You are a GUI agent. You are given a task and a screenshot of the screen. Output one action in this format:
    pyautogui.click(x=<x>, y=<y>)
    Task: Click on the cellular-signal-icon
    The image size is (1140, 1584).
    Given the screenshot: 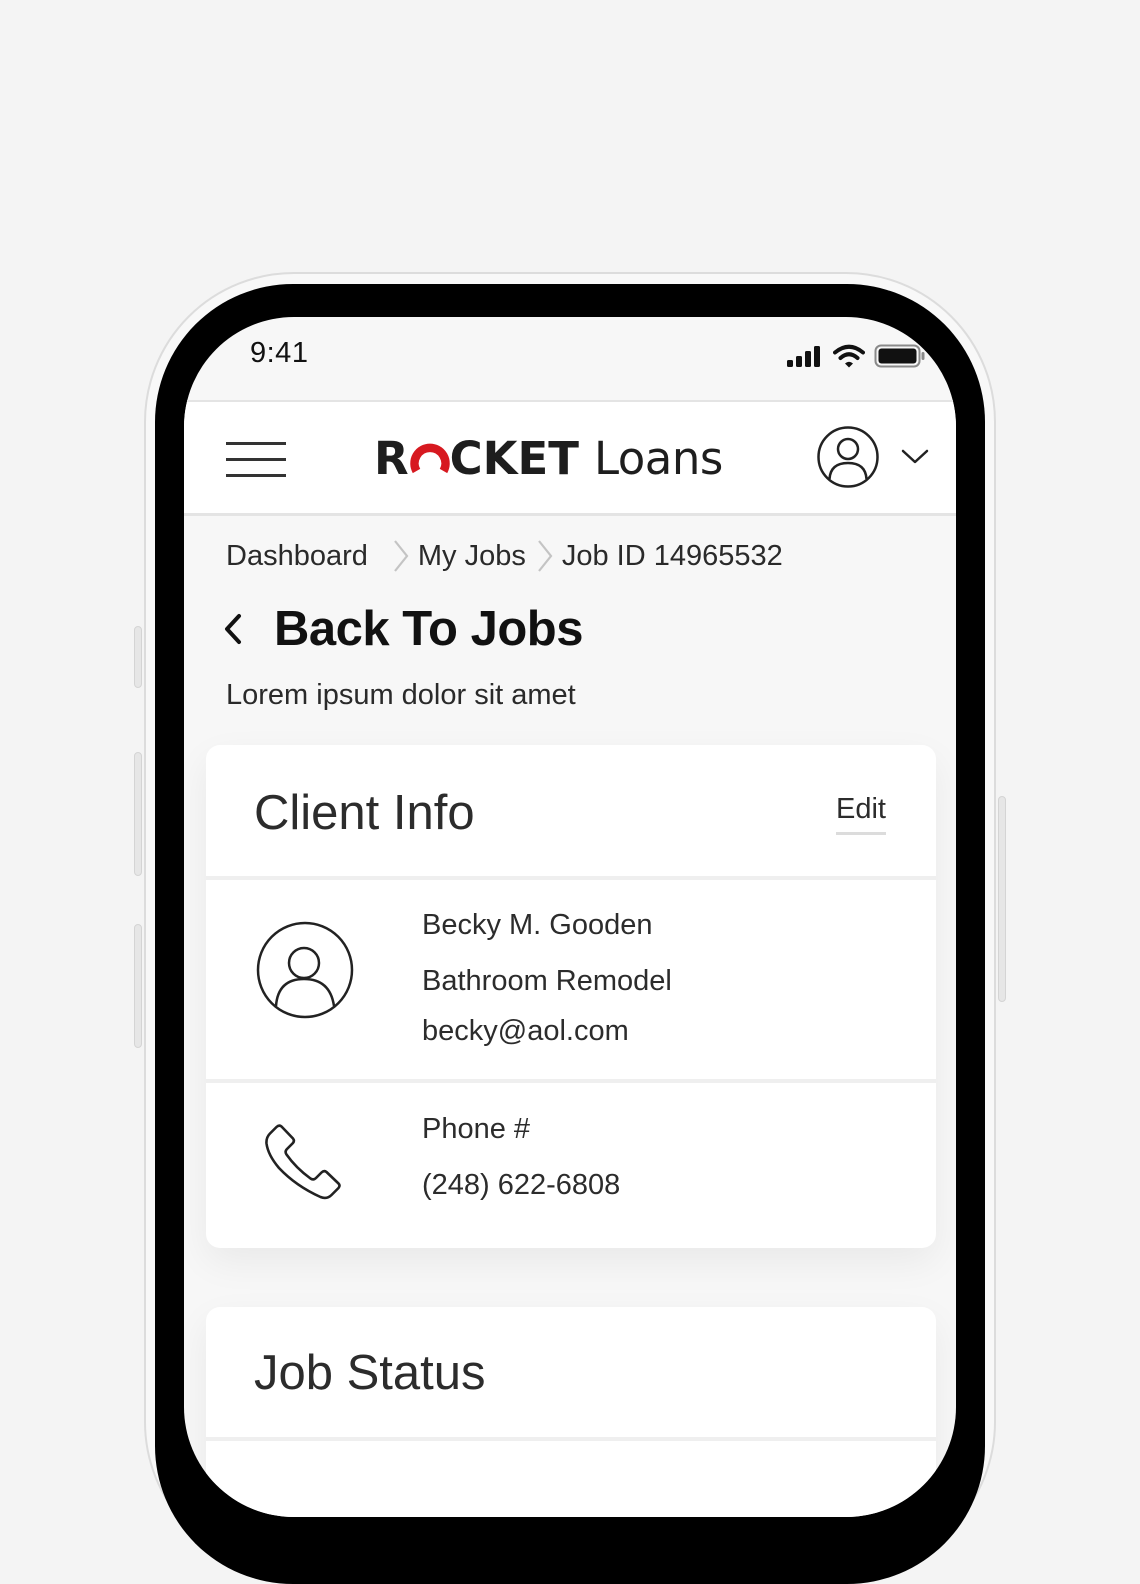 What is the action you would take?
    pyautogui.click(x=803, y=356)
    